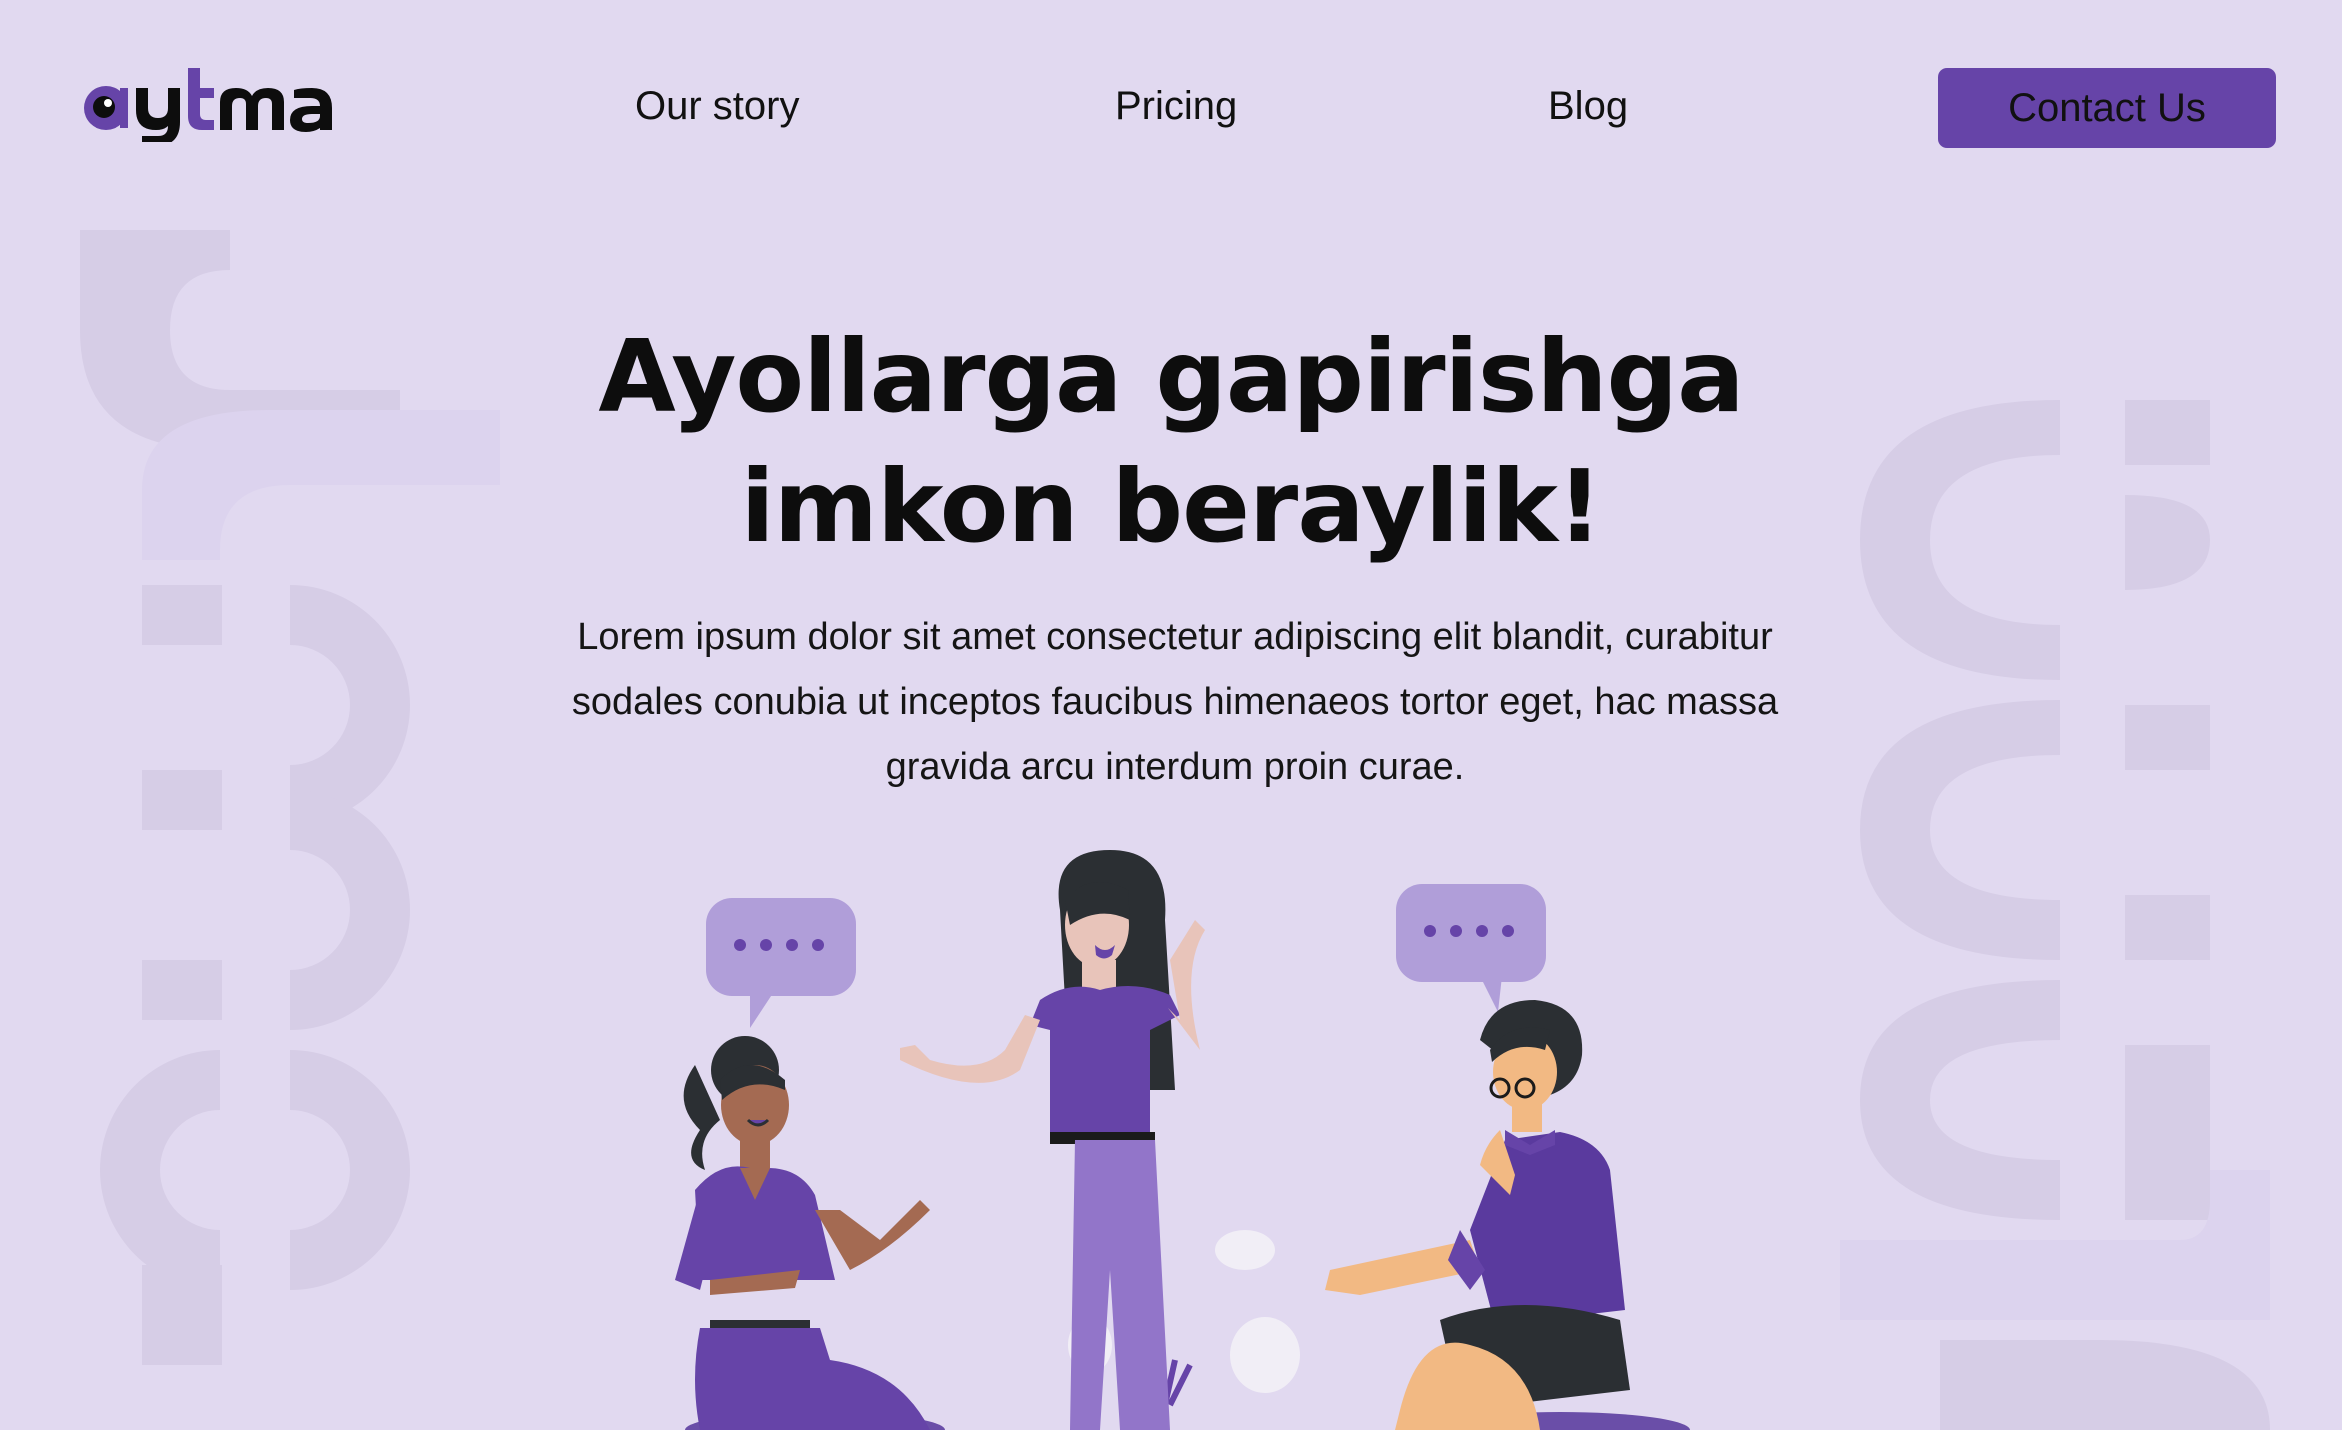 Image resolution: width=2342 pixels, height=1430 pixels. What do you see at coordinates (1052, 1140) in the screenshot?
I see `woman-middle-figure` at bounding box center [1052, 1140].